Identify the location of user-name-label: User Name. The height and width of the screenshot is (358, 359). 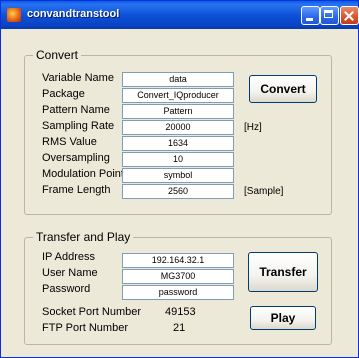
(70, 273).